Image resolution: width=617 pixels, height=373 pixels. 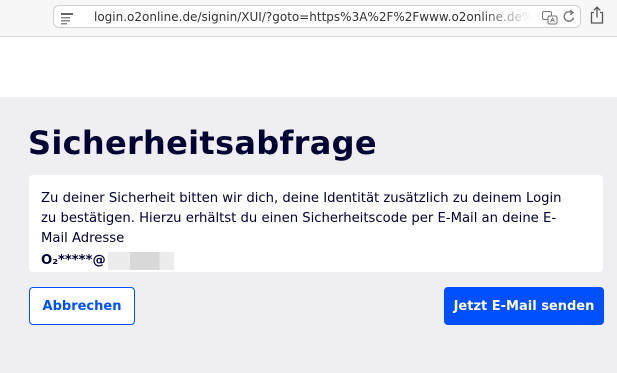 I want to click on reader-mode-icon, so click(x=67, y=19).